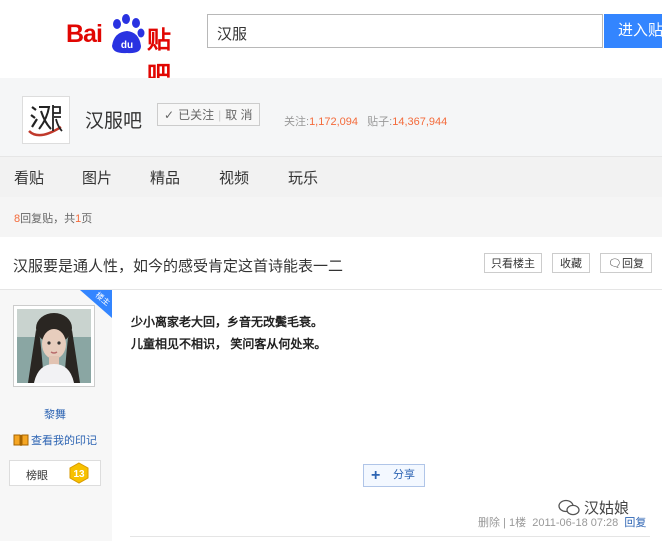  I want to click on paw-icon: du, so click(128, 34).